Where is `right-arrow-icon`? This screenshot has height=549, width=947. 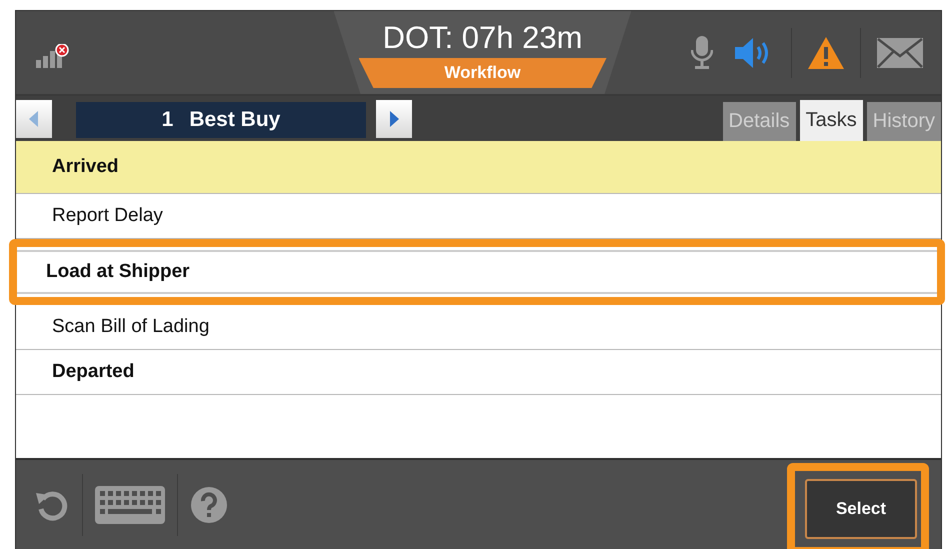 right-arrow-icon is located at coordinates (394, 119).